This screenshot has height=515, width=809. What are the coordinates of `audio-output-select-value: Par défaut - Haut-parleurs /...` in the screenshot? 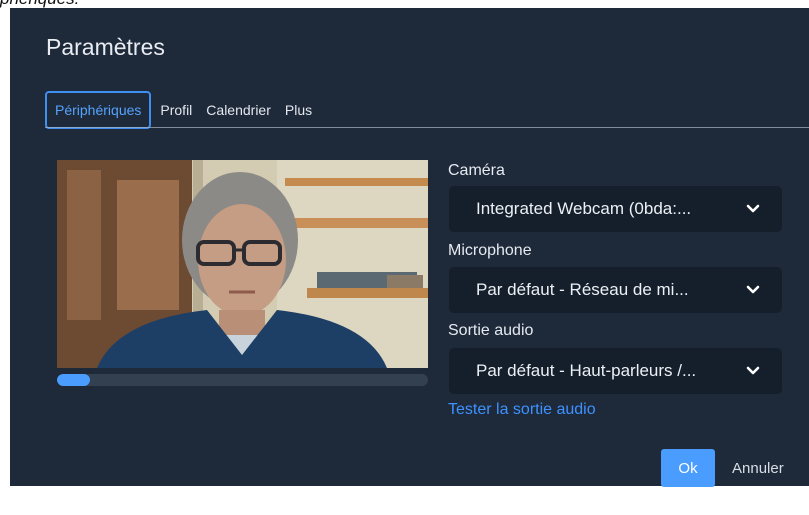 It's located at (586, 370).